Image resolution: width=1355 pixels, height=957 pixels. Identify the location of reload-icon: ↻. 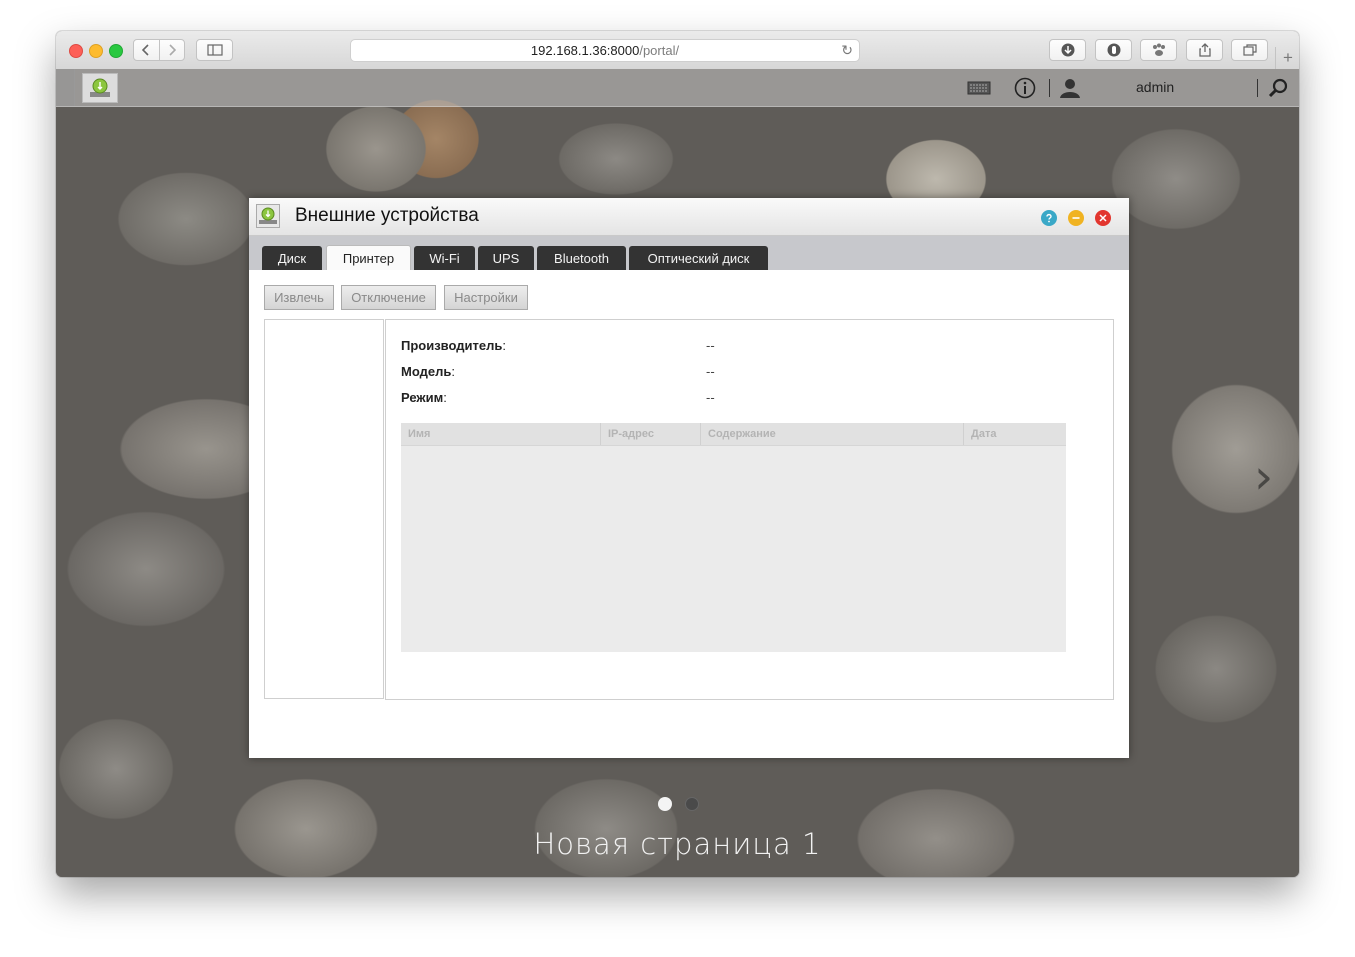
(847, 50).